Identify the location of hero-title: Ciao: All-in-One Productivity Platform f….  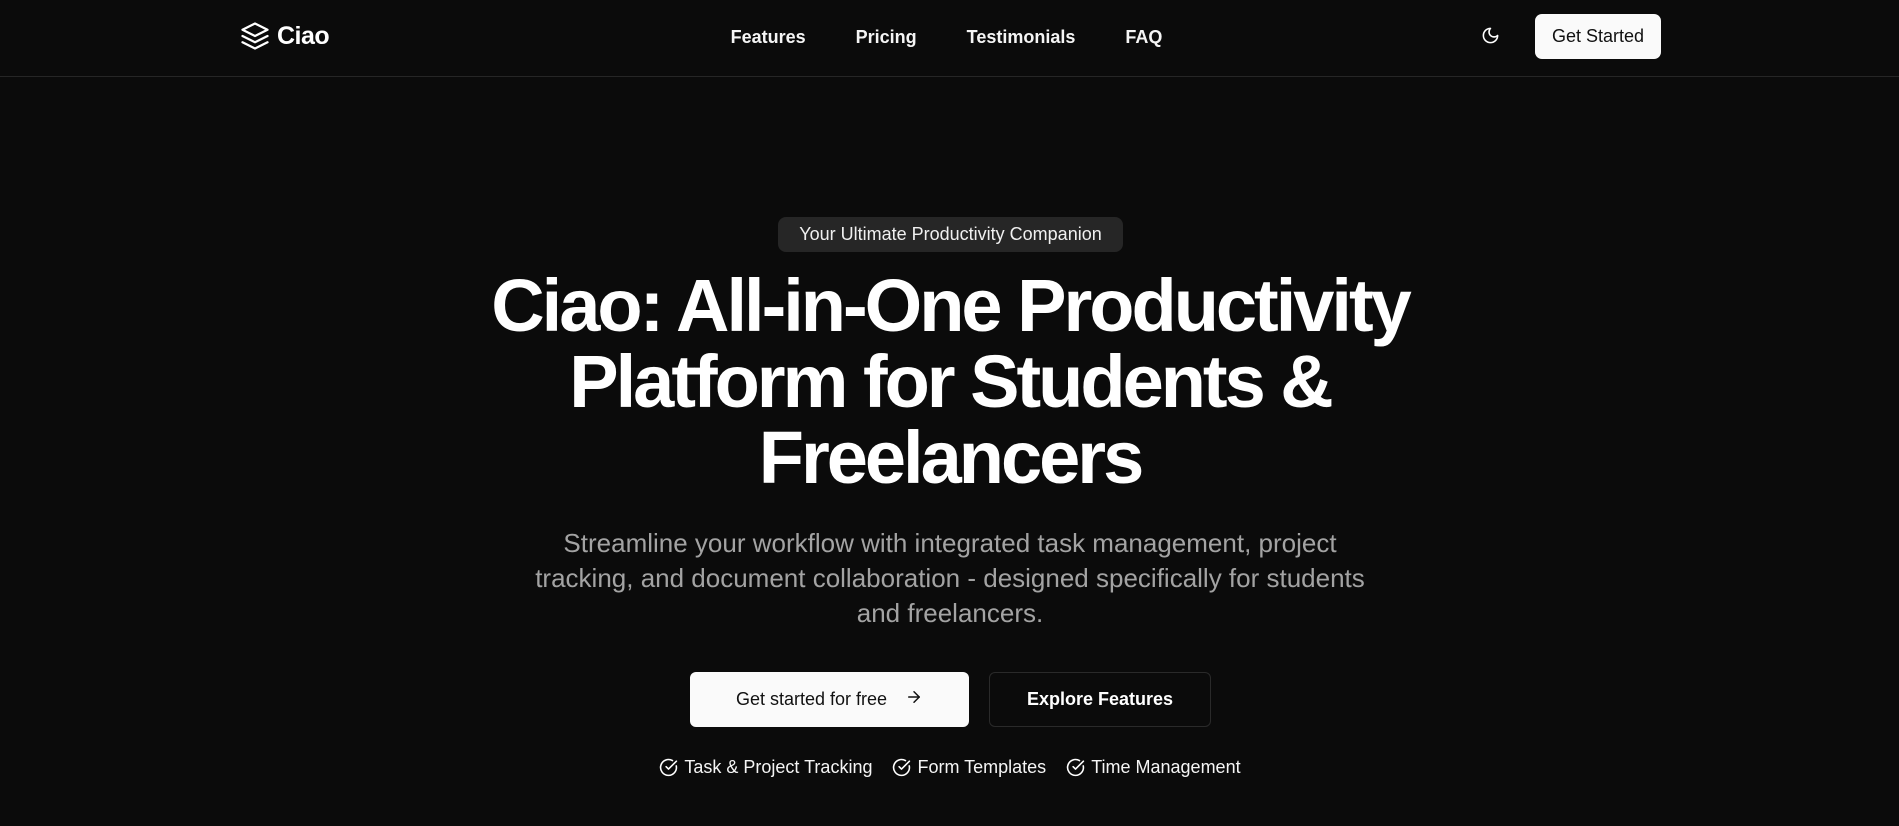
(951, 381).